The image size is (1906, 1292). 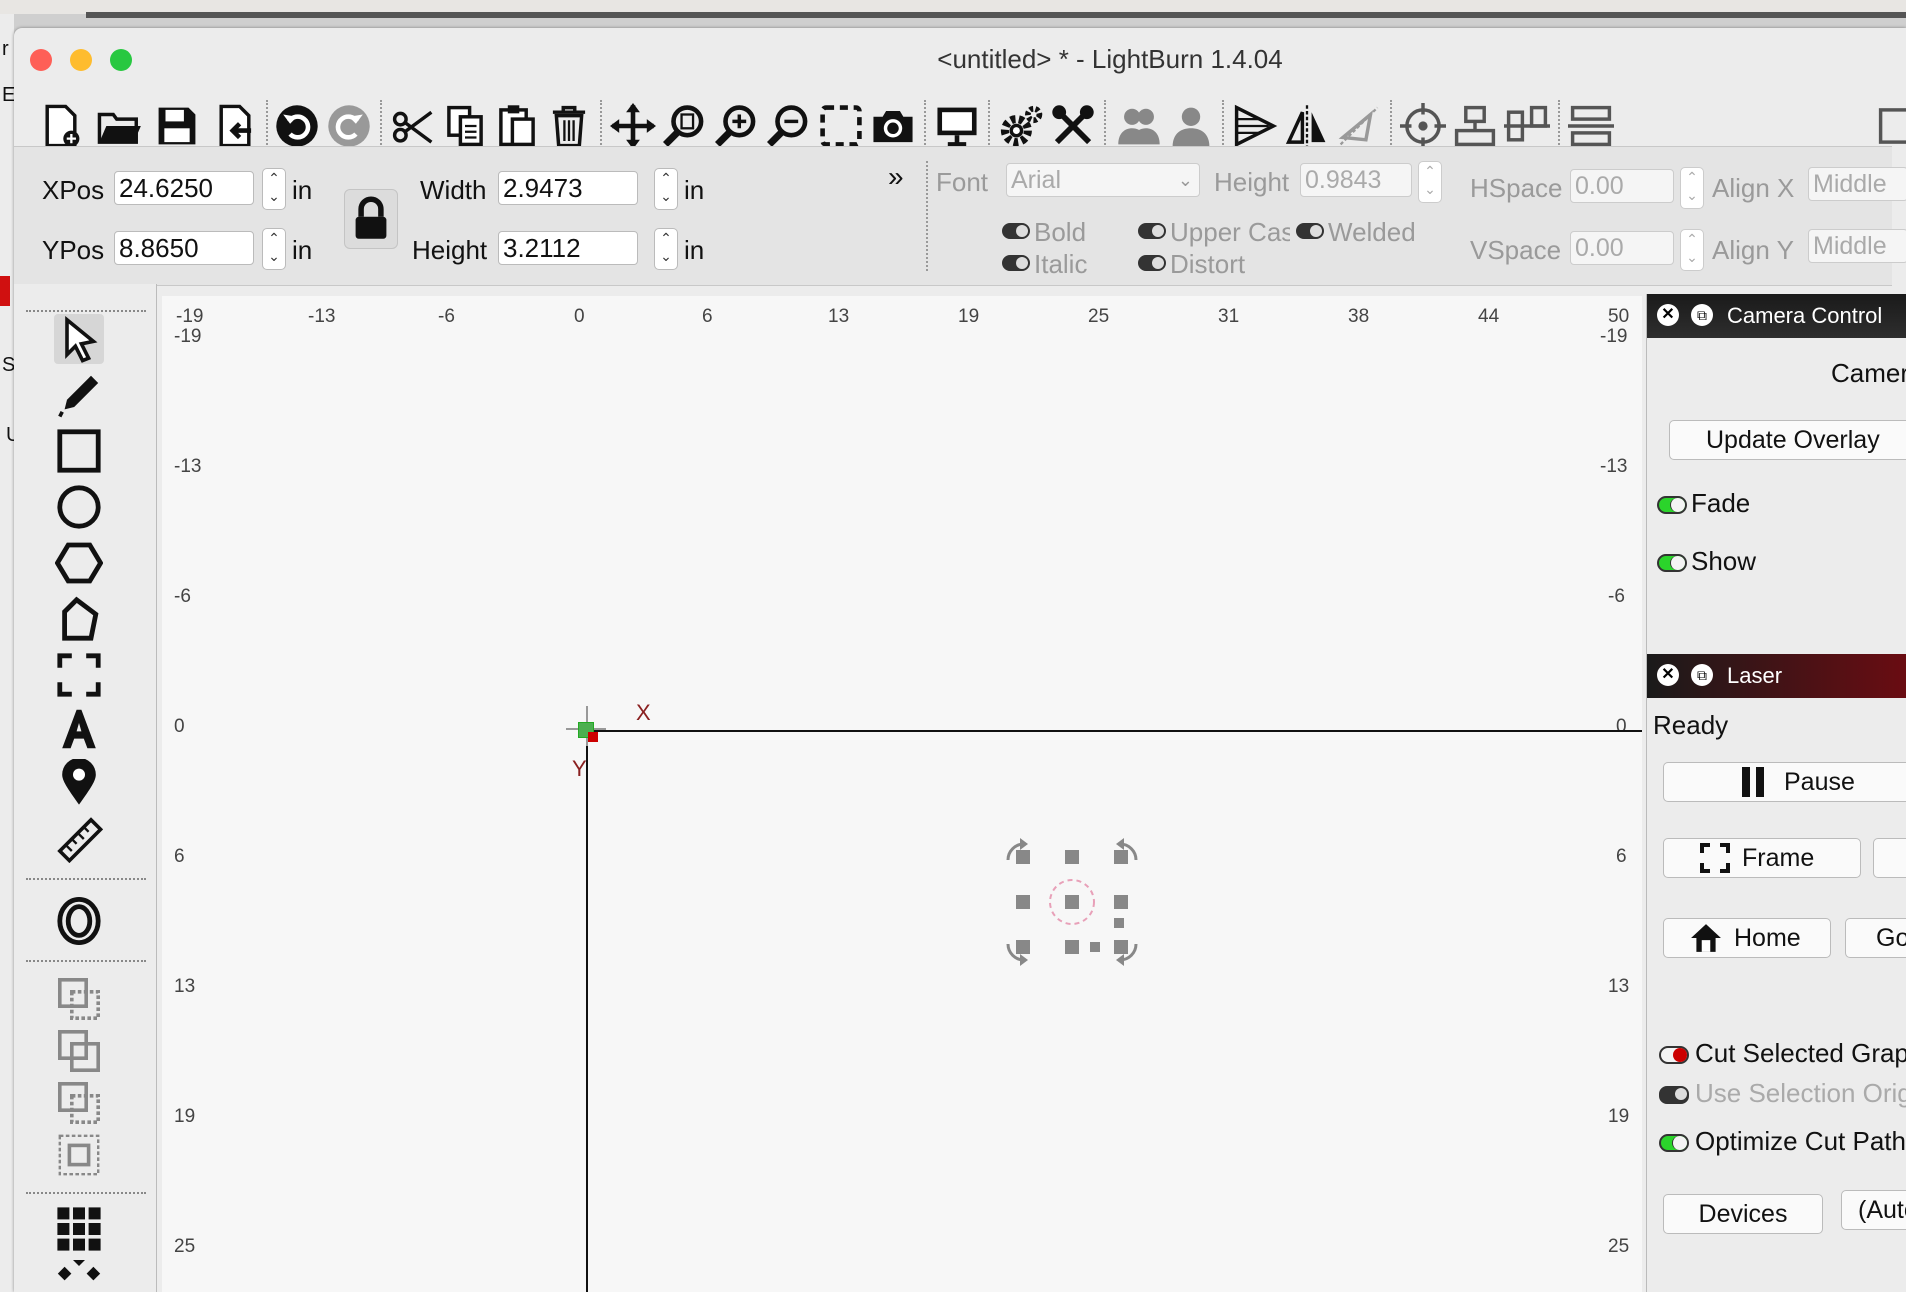 What do you see at coordinates (1152, 231) in the screenshot?
I see `upper-case-toggle` at bounding box center [1152, 231].